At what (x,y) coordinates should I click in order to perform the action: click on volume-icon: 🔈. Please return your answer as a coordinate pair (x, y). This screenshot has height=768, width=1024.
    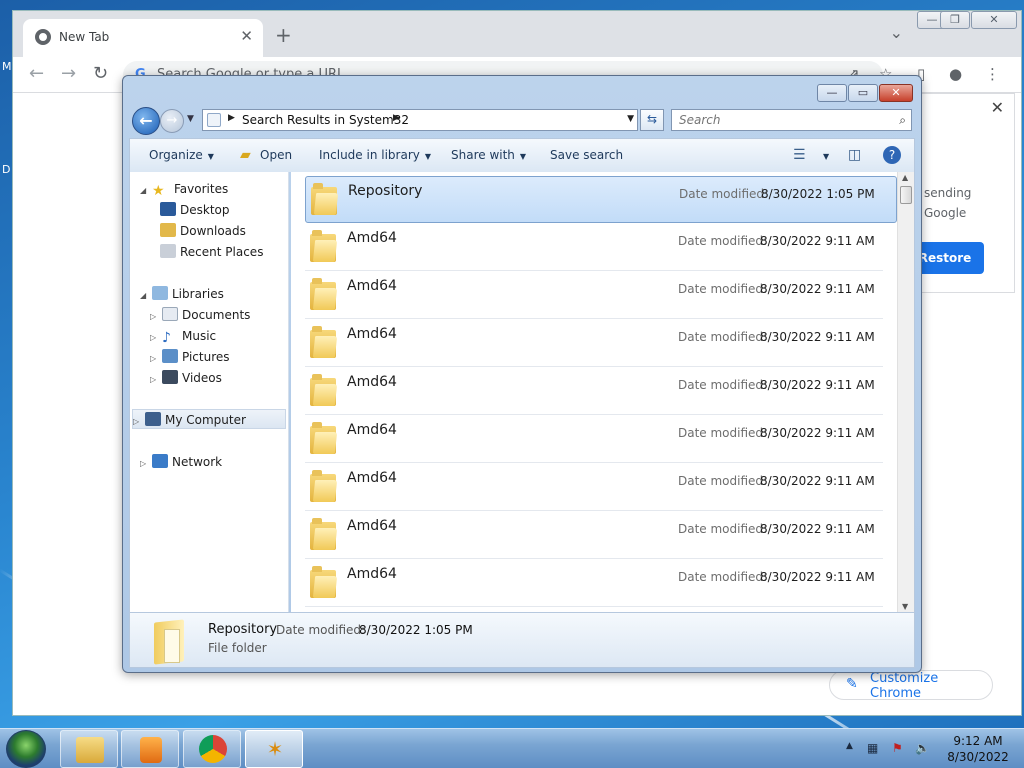
    Looking at the image, I should click on (922, 748).